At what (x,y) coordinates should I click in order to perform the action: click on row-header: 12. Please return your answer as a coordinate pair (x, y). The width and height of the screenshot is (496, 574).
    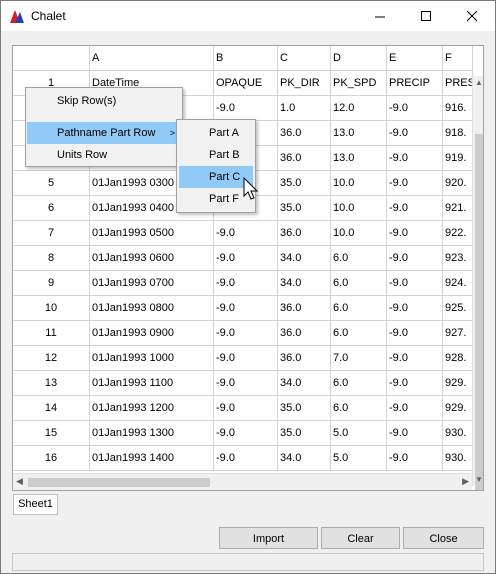
    Looking at the image, I should click on (51, 358).